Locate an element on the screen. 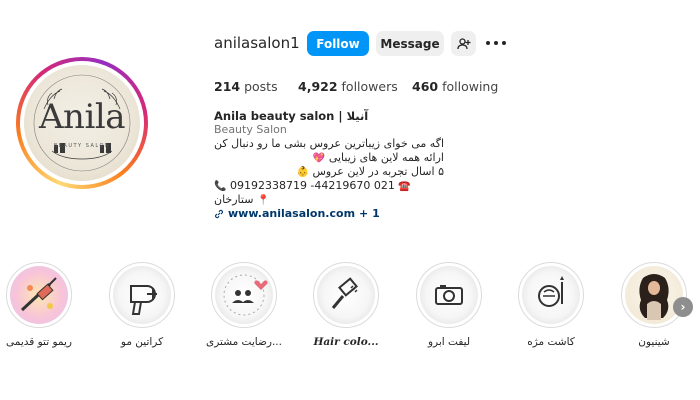 This screenshot has height=400, width=700. posts-label: posts is located at coordinates (261, 86).